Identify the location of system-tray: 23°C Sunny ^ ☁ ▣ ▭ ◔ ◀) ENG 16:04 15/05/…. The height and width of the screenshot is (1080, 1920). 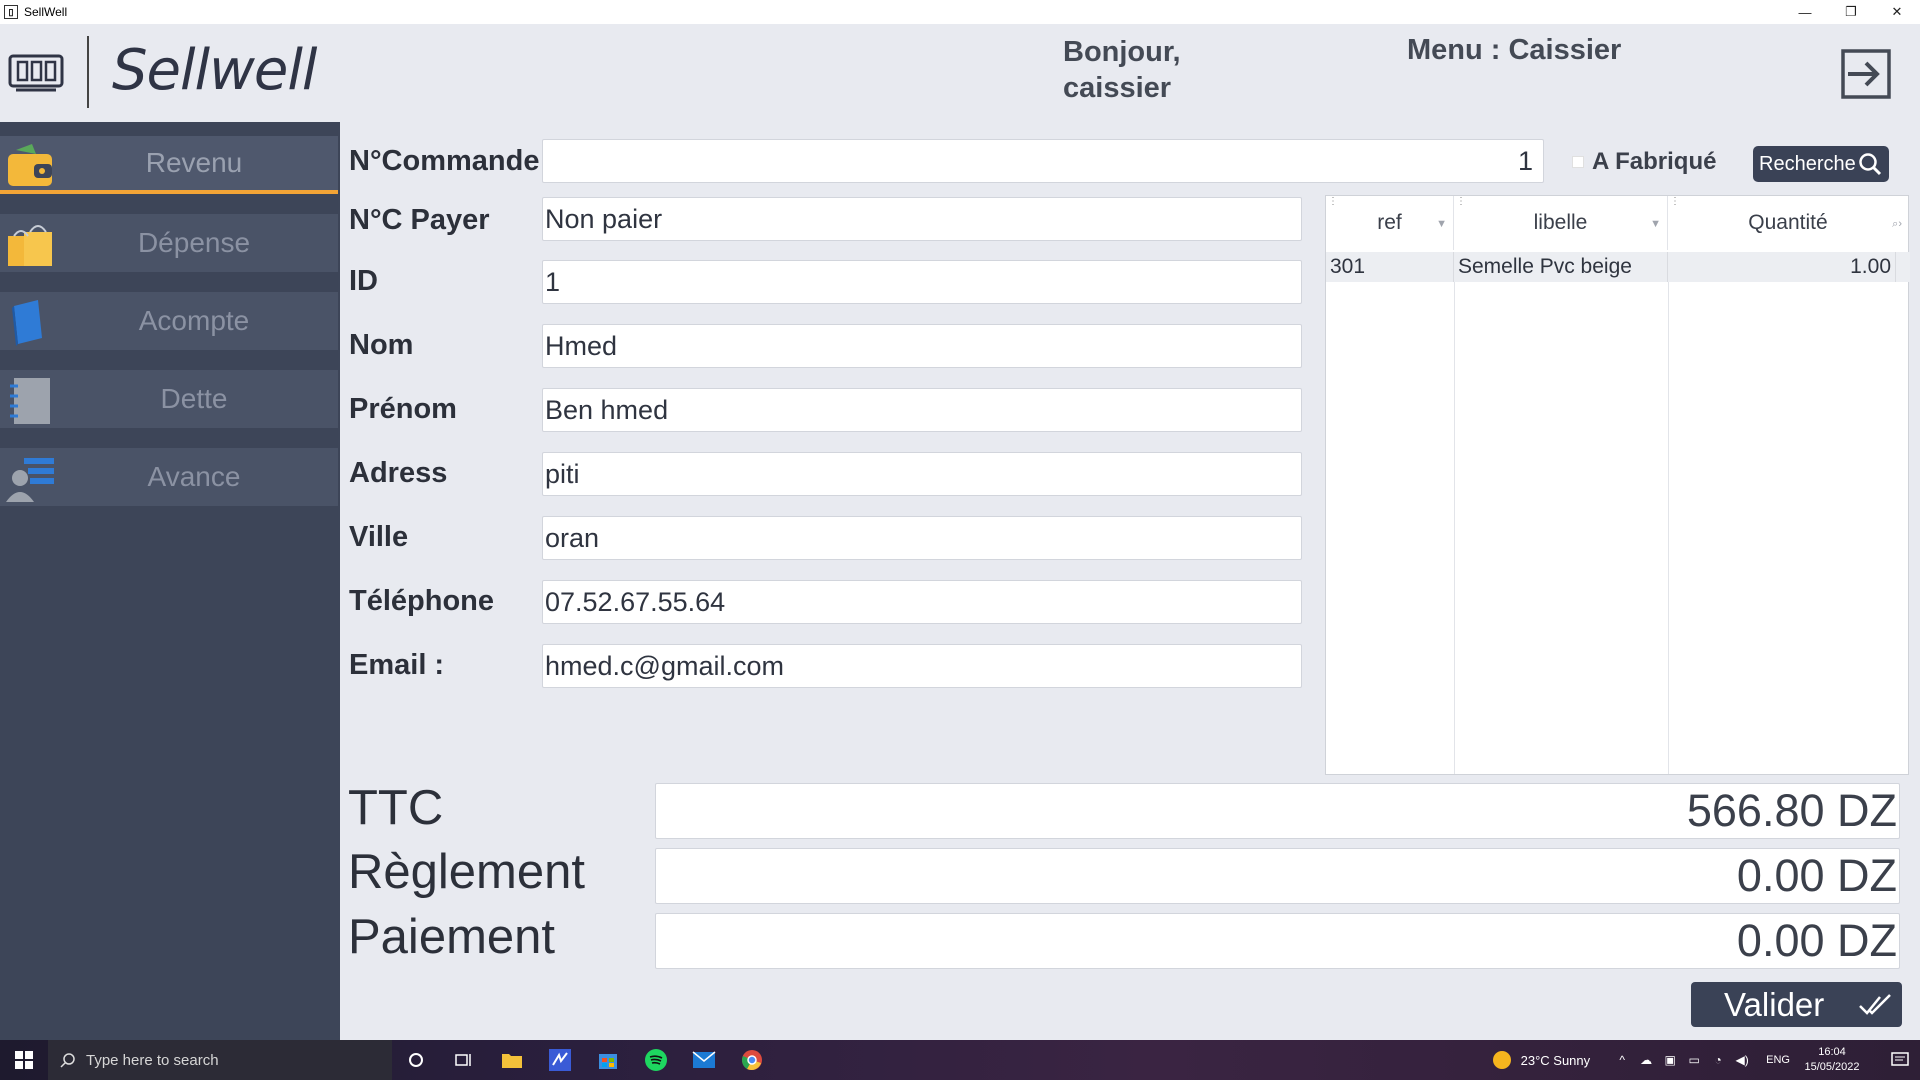
(1706, 1060).